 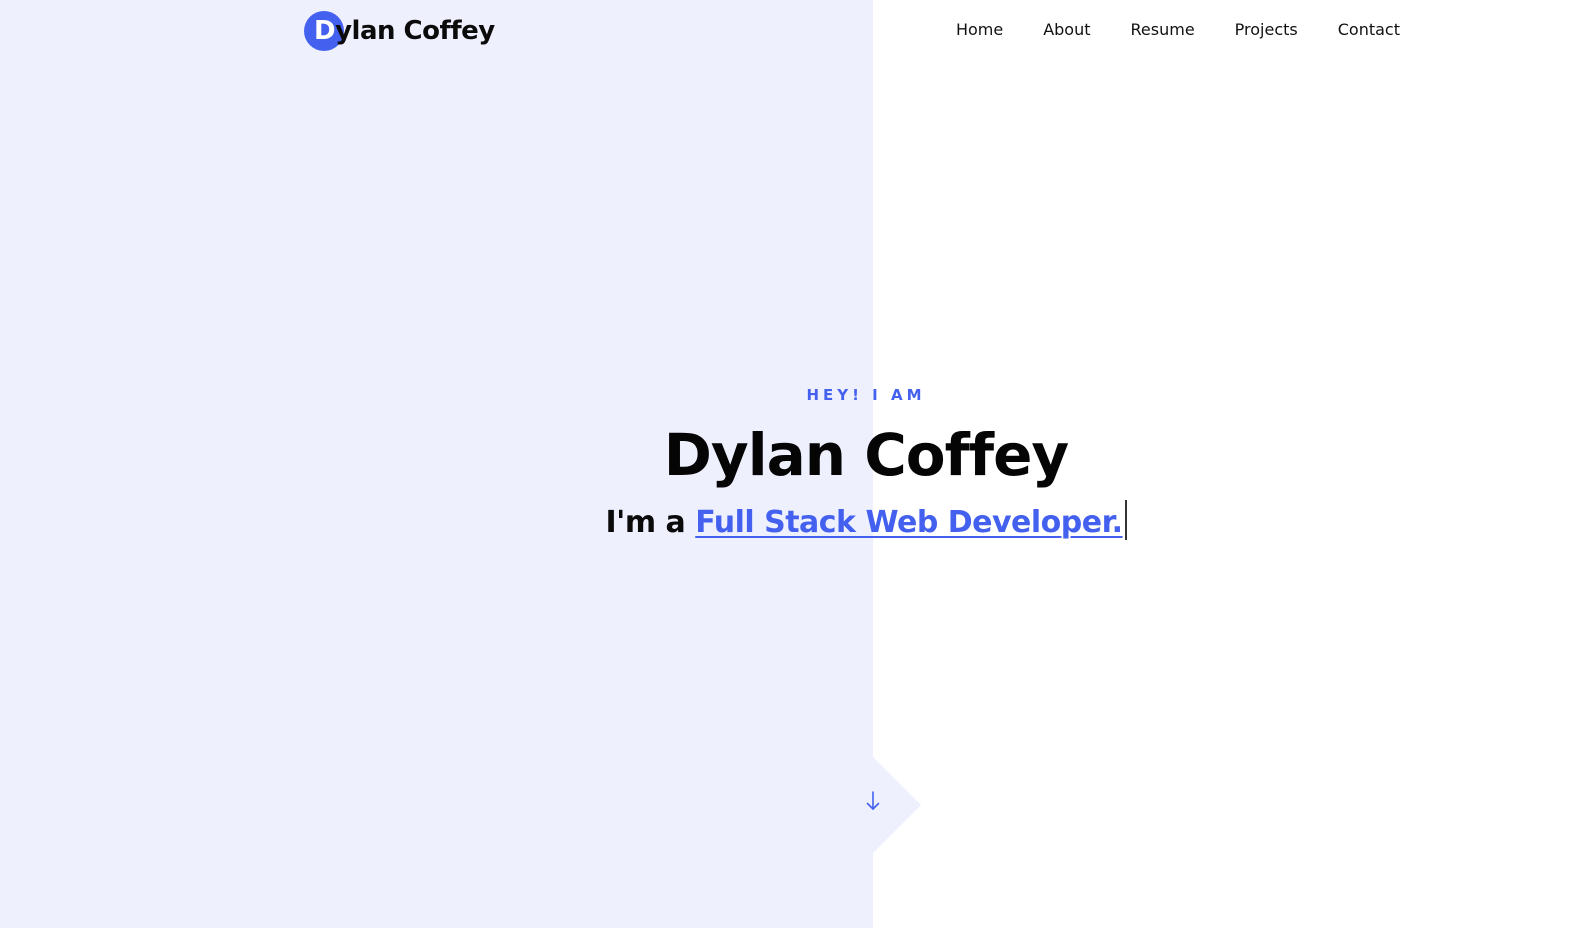 What do you see at coordinates (650, 522) in the screenshot?
I see `tagline-prefix: I'm a` at bounding box center [650, 522].